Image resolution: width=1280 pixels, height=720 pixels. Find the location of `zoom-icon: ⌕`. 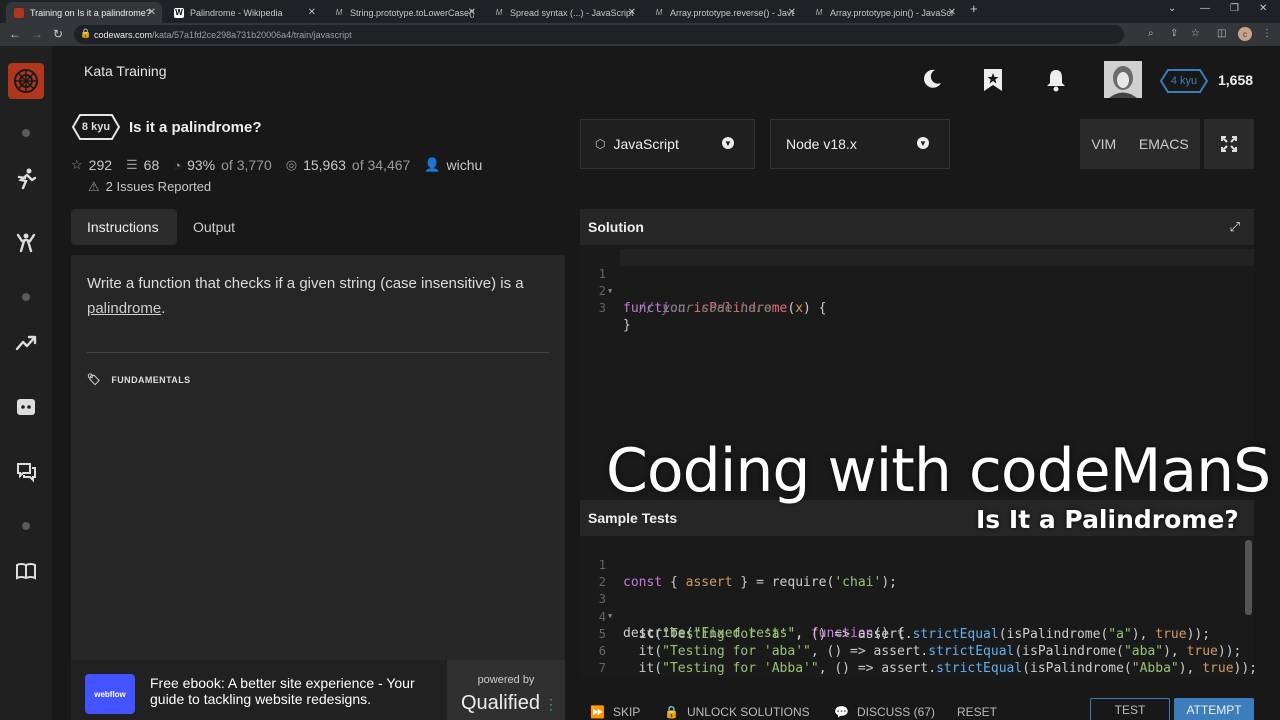

zoom-icon: ⌕ is located at coordinates (1151, 33).